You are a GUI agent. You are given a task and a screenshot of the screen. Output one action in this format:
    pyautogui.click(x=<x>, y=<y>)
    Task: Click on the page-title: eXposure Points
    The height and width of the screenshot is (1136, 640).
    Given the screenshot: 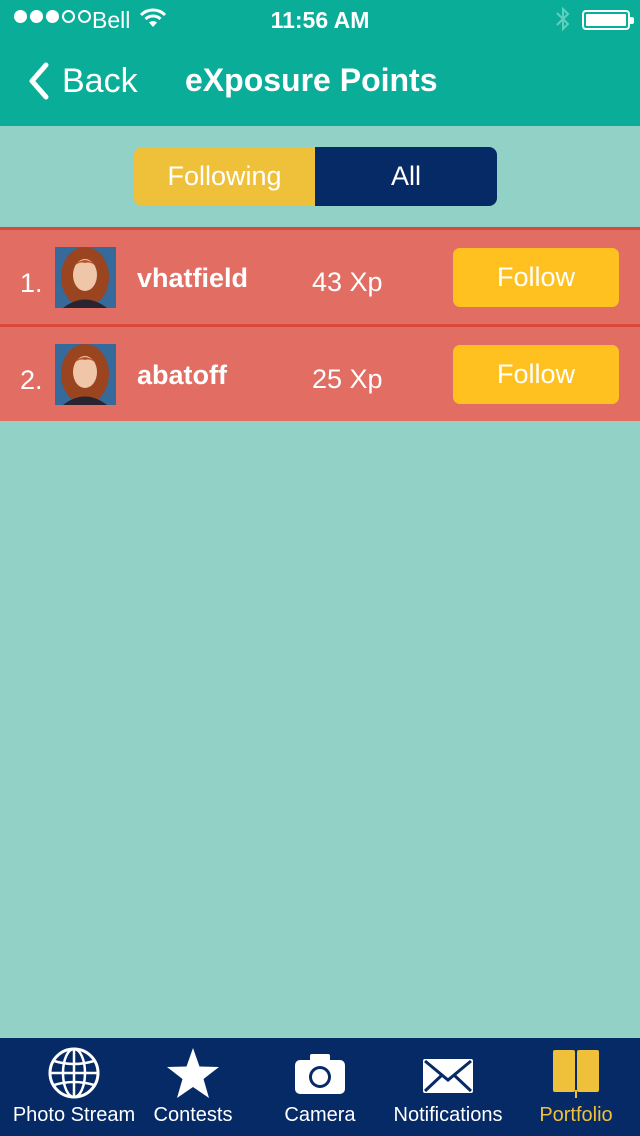 What is the action you would take?
    pyautogui.click(x=311, y=80)
    